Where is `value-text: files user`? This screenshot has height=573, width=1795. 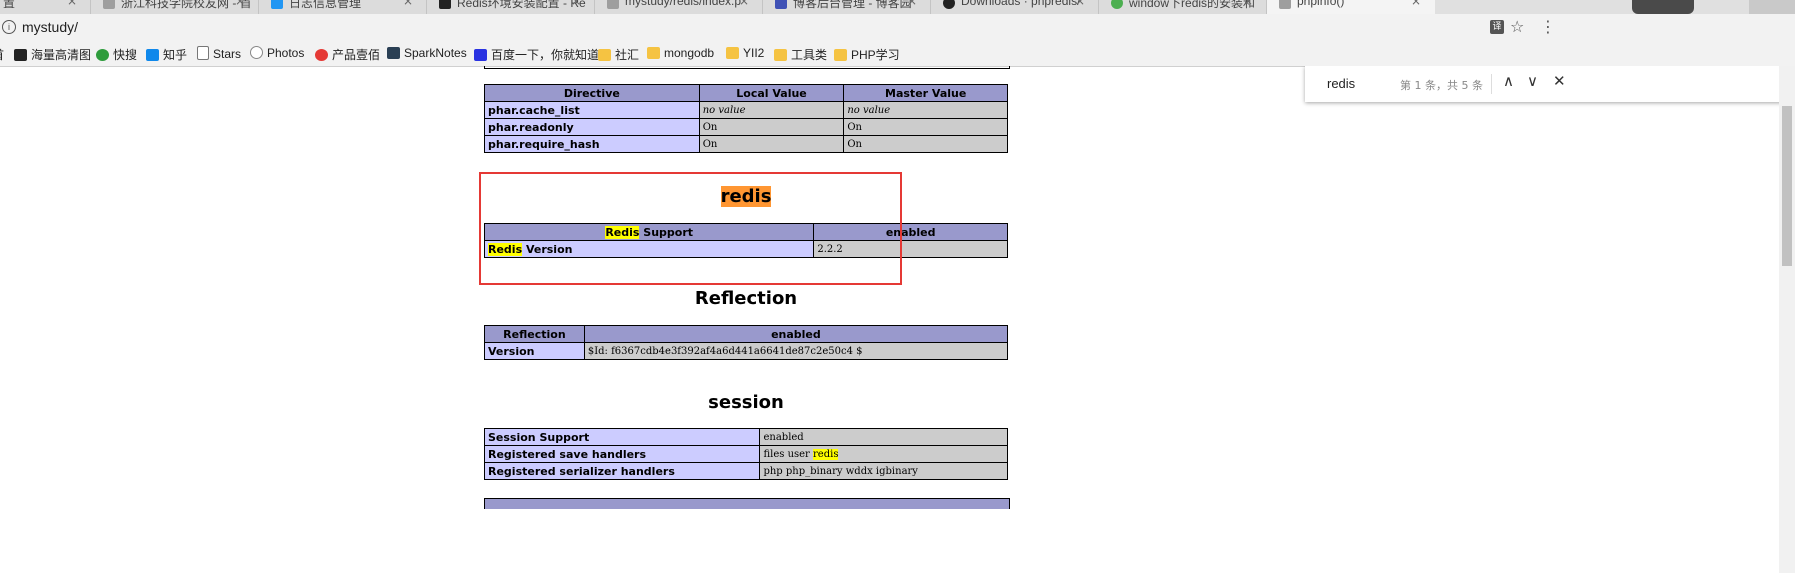
value-text: files user is located at coordinates (788, 454).